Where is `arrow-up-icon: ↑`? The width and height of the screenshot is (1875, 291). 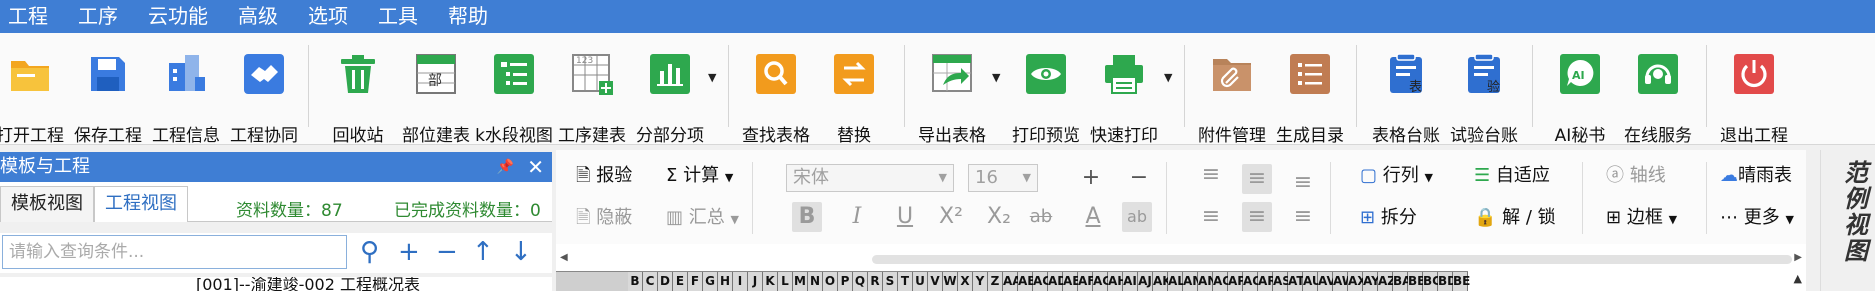 arrow-up-icon: ↑ is located at coordinates (483, 252).